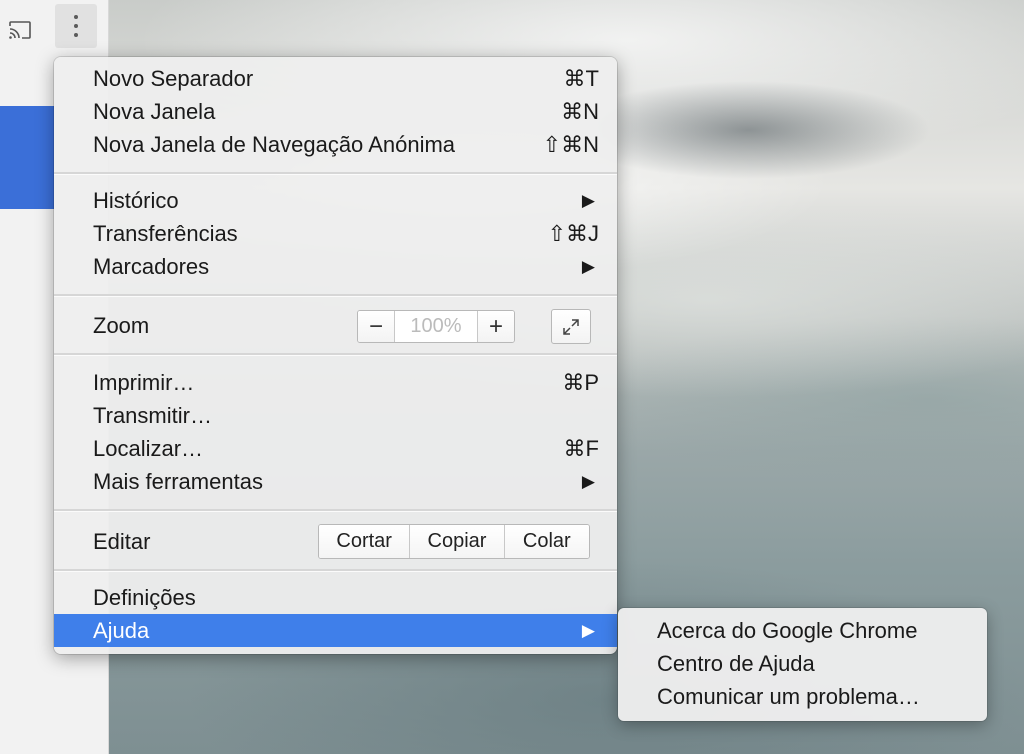 The image size is (1024, 754). I want to click on menu-item-print: Imprimir… ⌘P, so click(335, 382).